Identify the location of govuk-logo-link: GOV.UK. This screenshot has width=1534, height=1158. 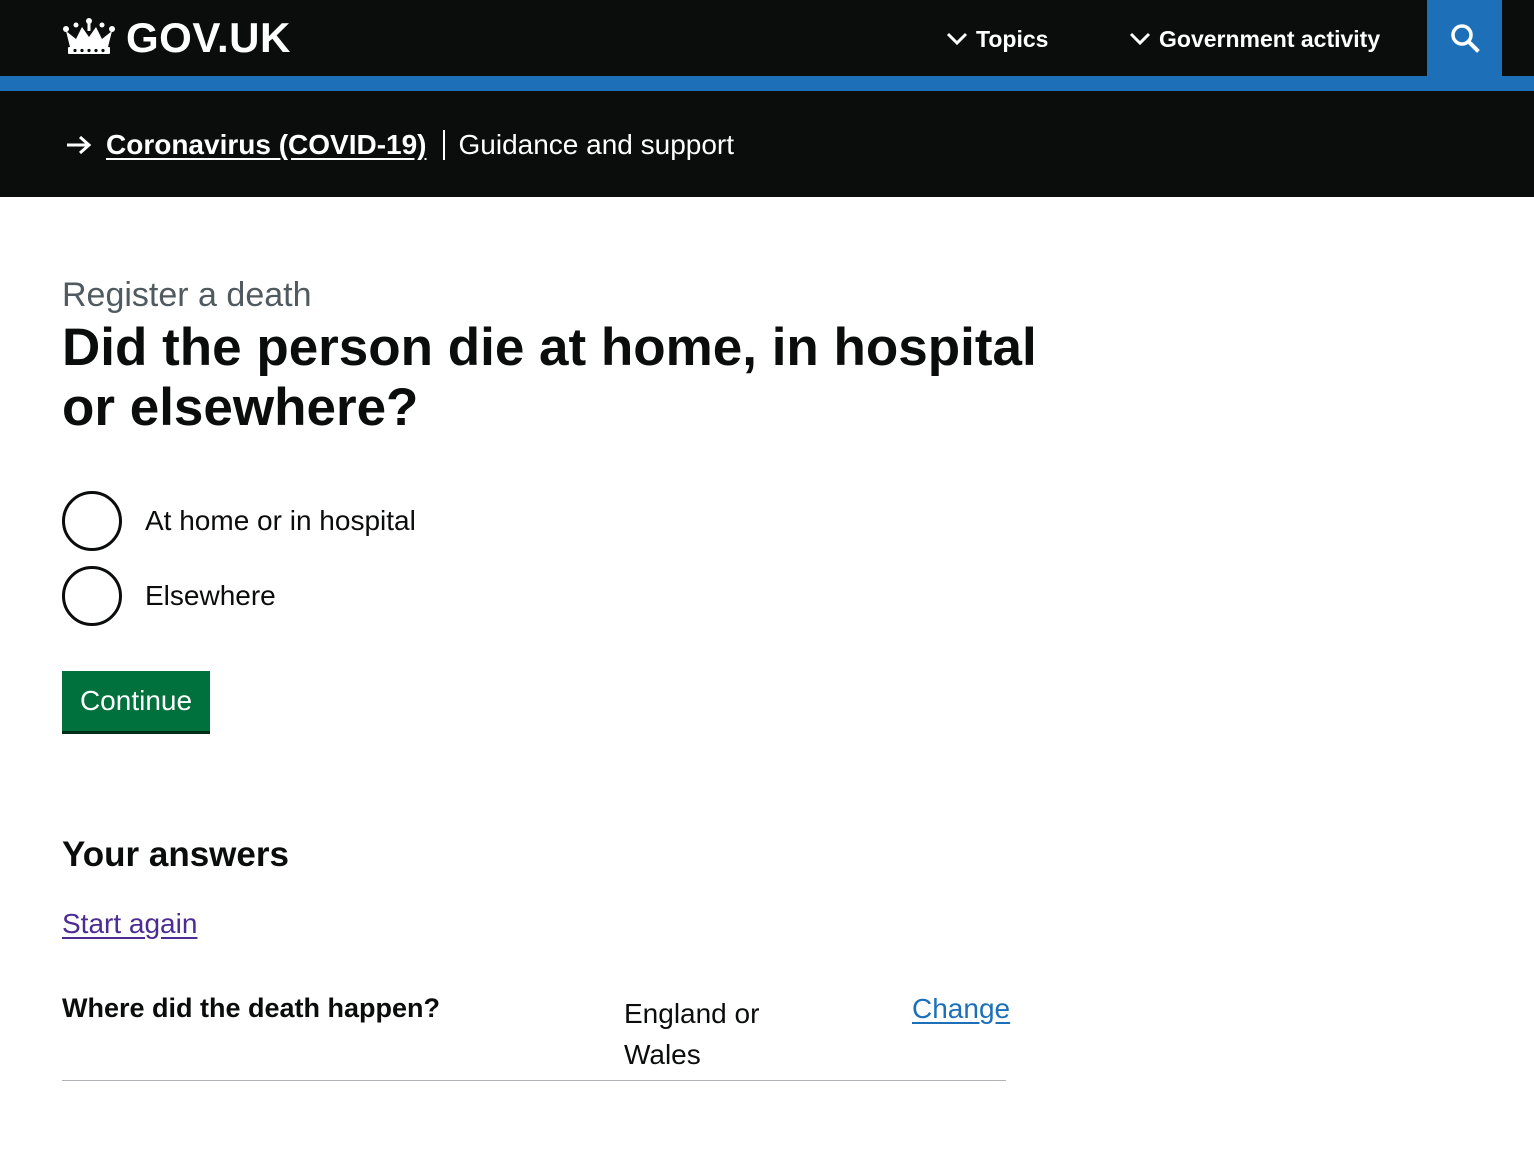
(176, 38).